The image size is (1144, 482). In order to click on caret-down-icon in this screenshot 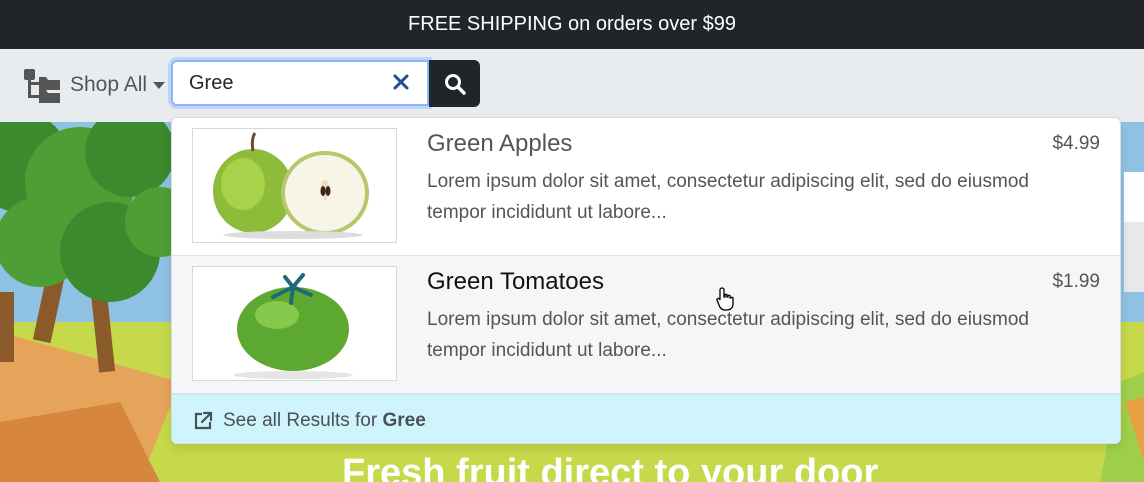, I will do `click(159, 85)`.